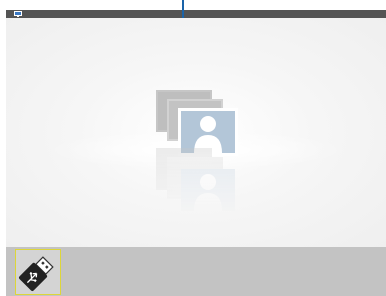  I want to click on usb-drive-button, so click(38, 272).